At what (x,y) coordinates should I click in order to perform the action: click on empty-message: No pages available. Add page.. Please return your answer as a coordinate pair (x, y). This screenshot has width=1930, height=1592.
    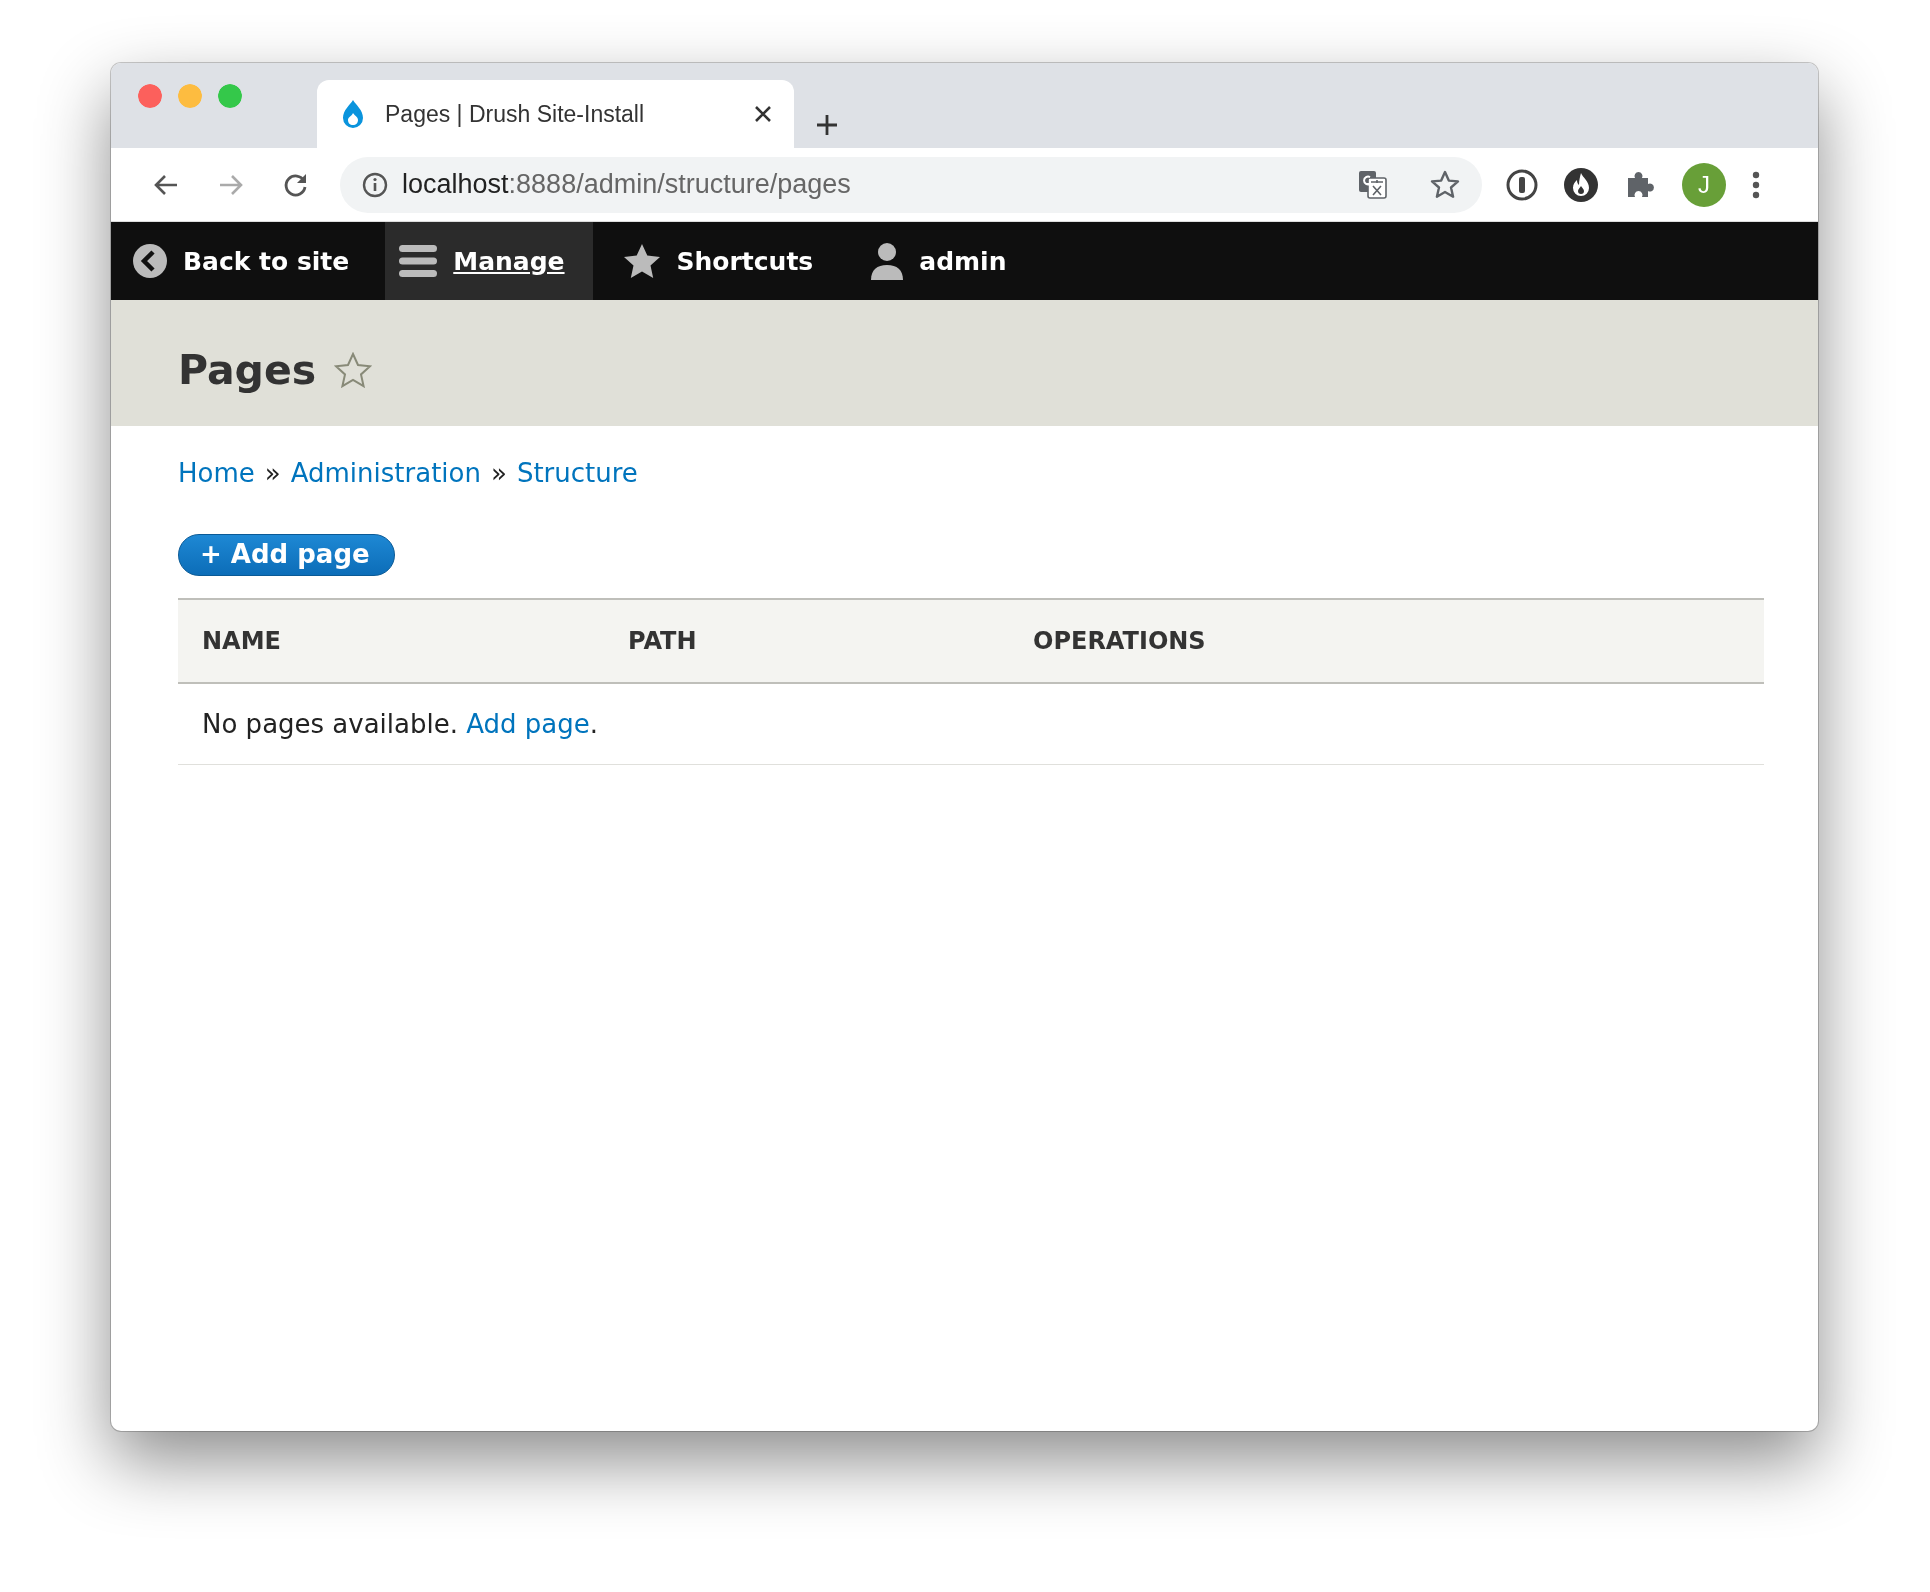
    Looking at the image, I should click on (400, 724).